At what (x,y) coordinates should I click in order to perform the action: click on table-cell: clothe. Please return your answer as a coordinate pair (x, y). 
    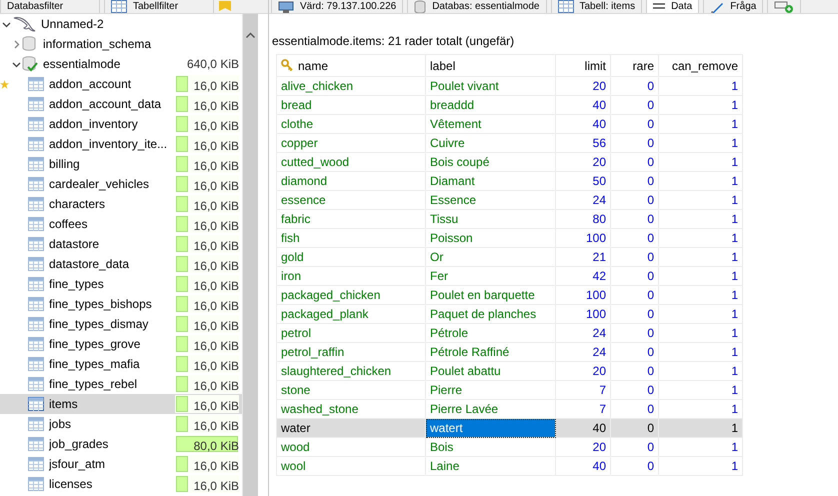
    Looking at the image, I should click on (351, 124).